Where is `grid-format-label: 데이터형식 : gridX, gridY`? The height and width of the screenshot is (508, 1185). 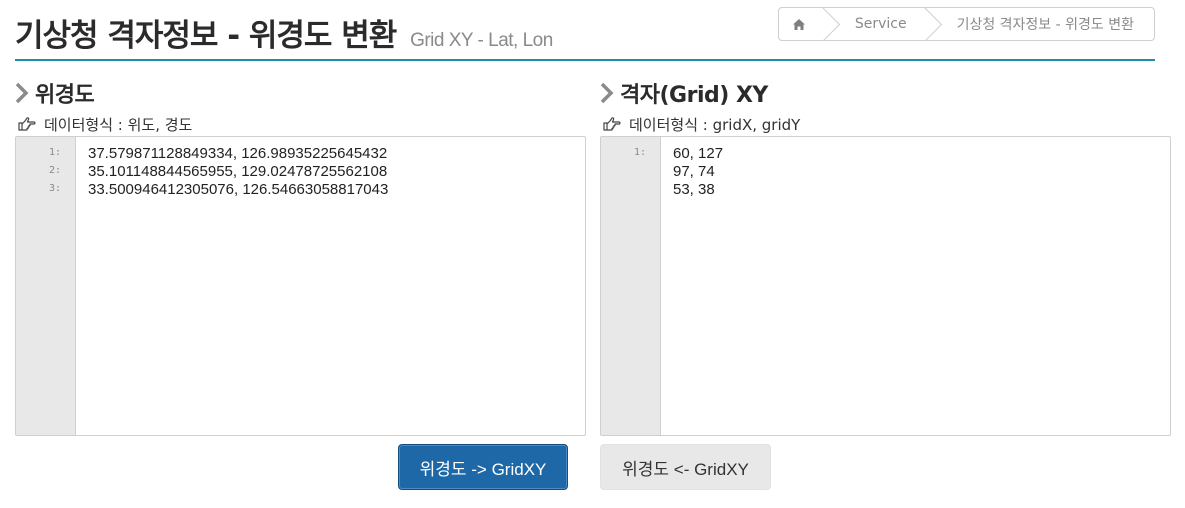
grid-format-label: 데이터형식 : gridX, gridY is located at coordinates (715, 124).